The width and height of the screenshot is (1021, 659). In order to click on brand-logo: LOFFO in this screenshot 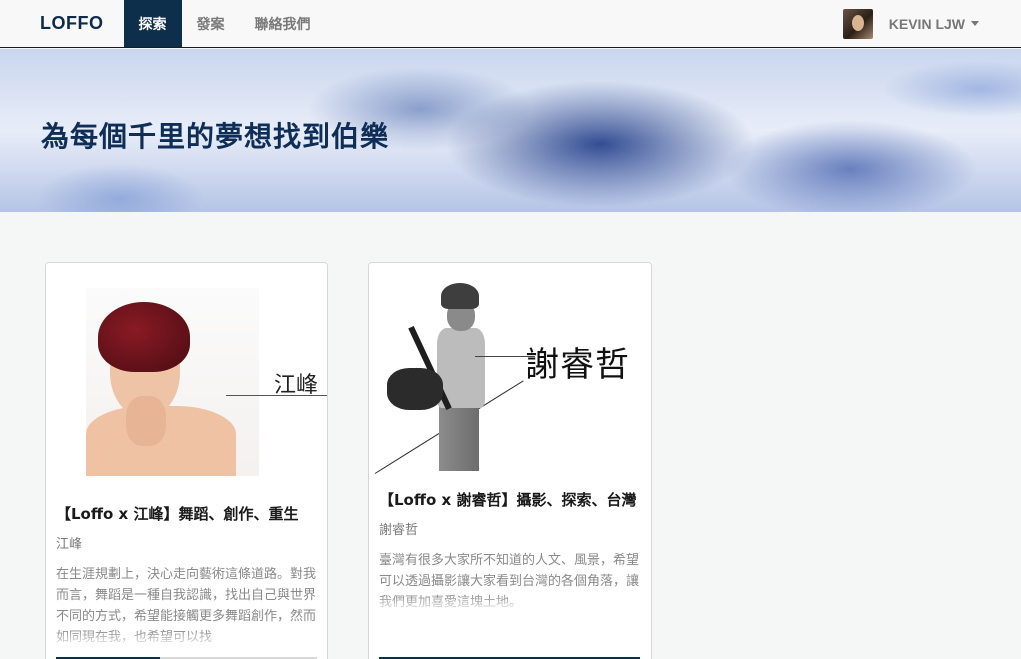, I will do `click(62, 23)`.